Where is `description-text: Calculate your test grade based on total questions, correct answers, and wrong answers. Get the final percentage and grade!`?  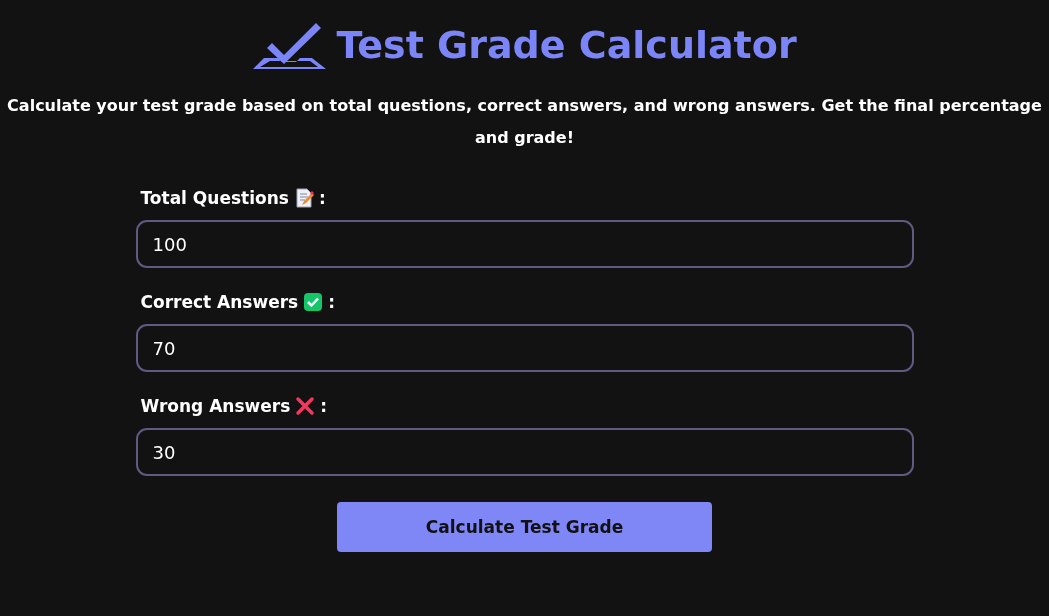 description-text: Calculate your test grade based on total questions, correct answers, and wrong answers. Get the final percentage and grade! is located at coordinates (524, 122).